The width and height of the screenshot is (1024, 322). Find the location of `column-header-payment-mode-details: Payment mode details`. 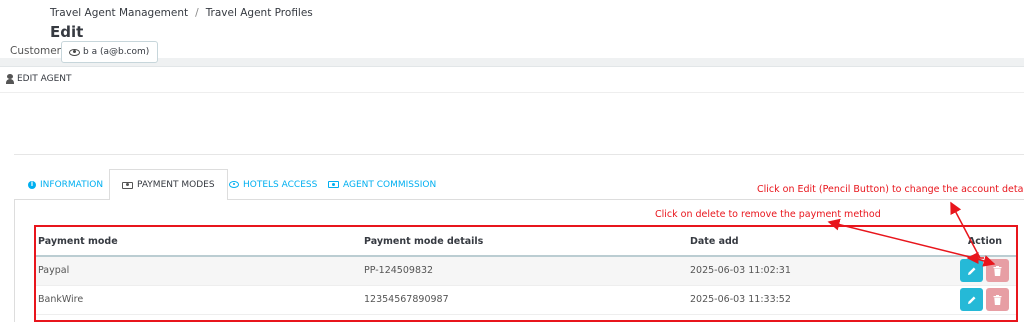

column-header-payment-mode-details: Payment mode details is located at coordinates (525, 242).